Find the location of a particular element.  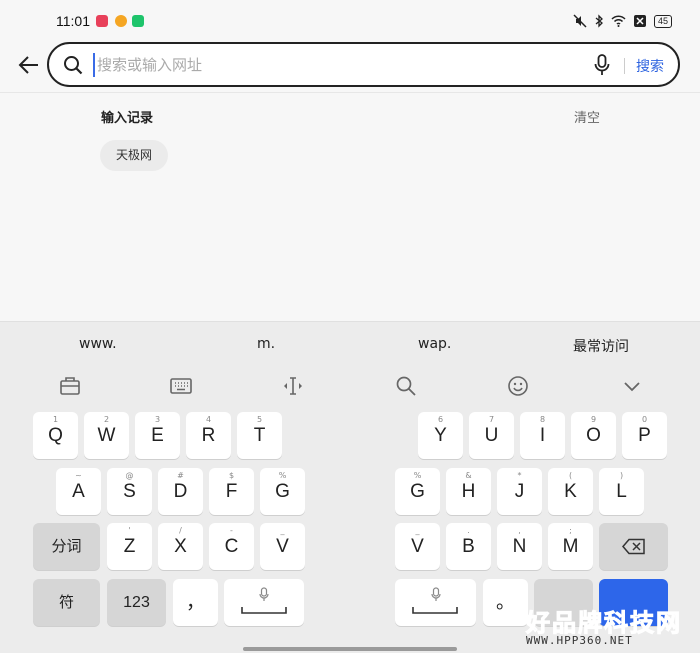

key-q: 1Q is located at coordinates (55, 435).